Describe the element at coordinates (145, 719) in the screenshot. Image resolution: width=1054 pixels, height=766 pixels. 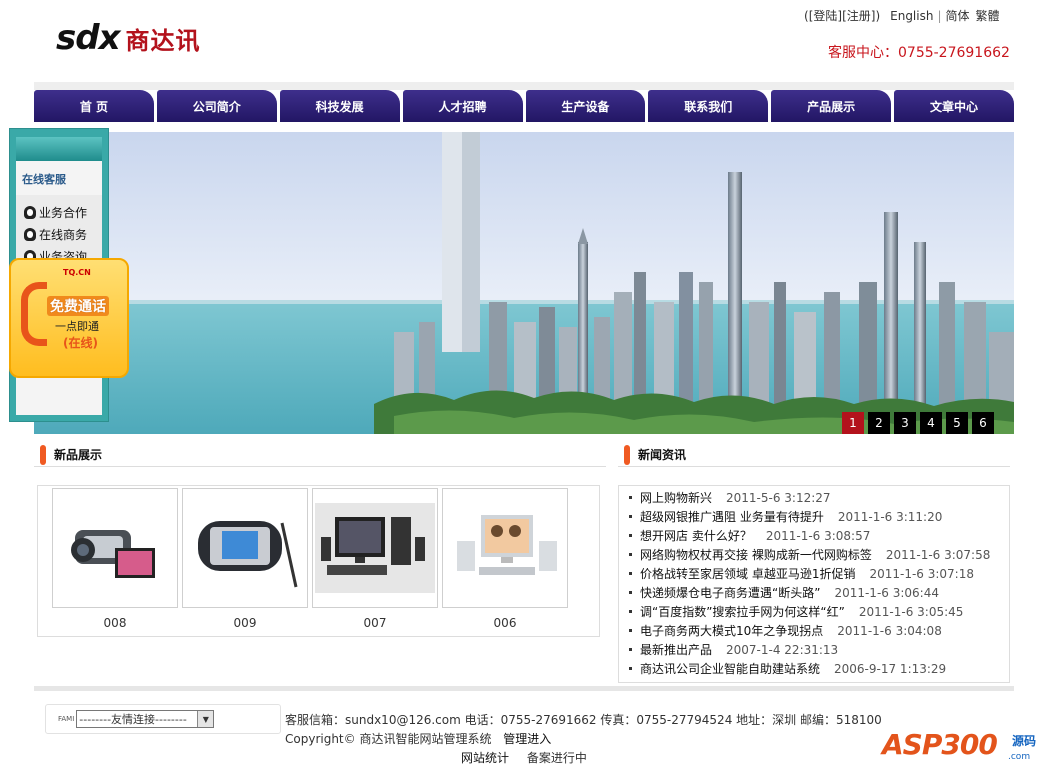
I see `friend-links-select: --------友情连接-------- ▼` at that location.